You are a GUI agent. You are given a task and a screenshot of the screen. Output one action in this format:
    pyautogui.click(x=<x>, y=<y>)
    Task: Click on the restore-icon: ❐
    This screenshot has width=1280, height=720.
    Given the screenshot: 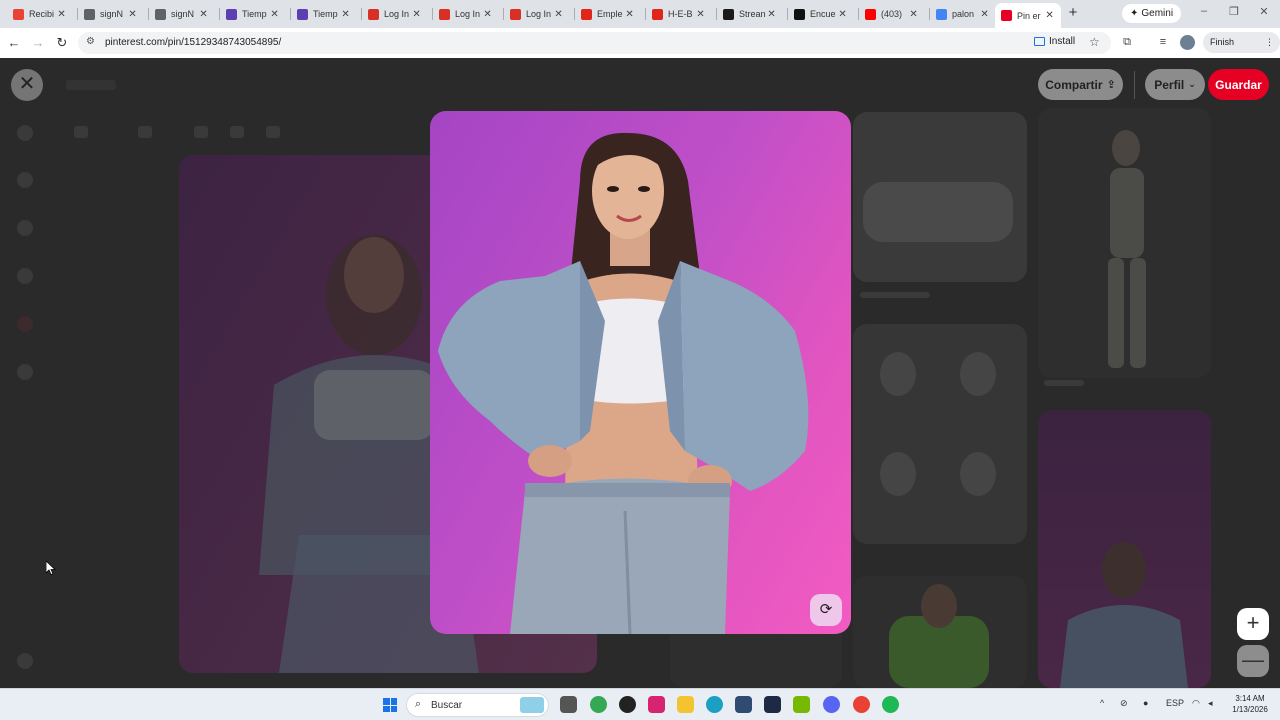 What is the action you would take?
    pyautogui.click(x=1234, y=11)
    